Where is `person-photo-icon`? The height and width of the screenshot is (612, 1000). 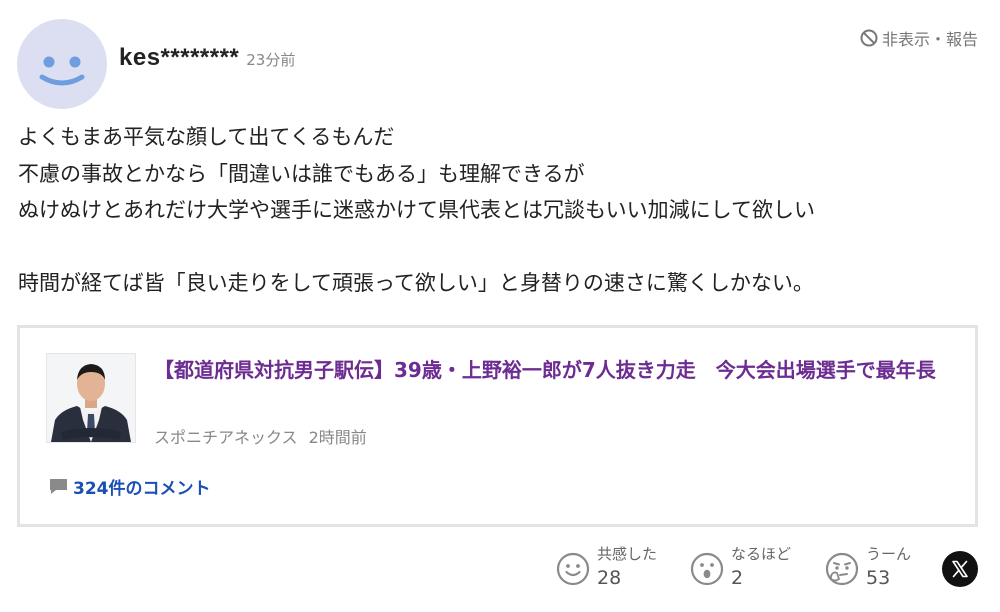
person-photo-icon is located at coordinates (91, 398).